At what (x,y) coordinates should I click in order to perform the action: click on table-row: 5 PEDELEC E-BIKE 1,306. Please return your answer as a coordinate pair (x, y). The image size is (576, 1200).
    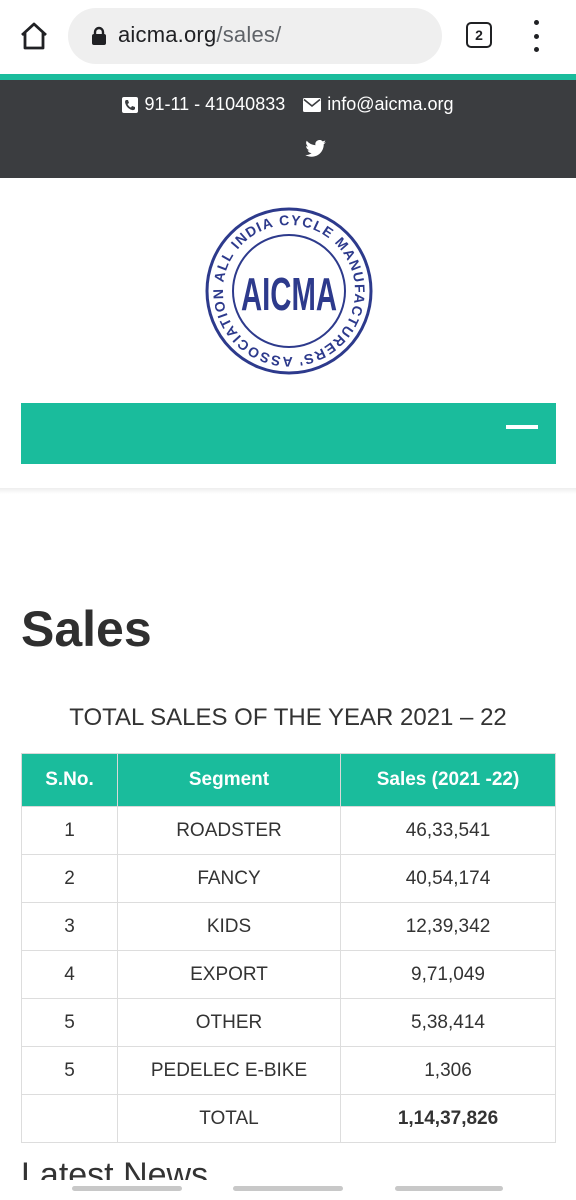
    Looking at the image, I should click on (288, 1070).